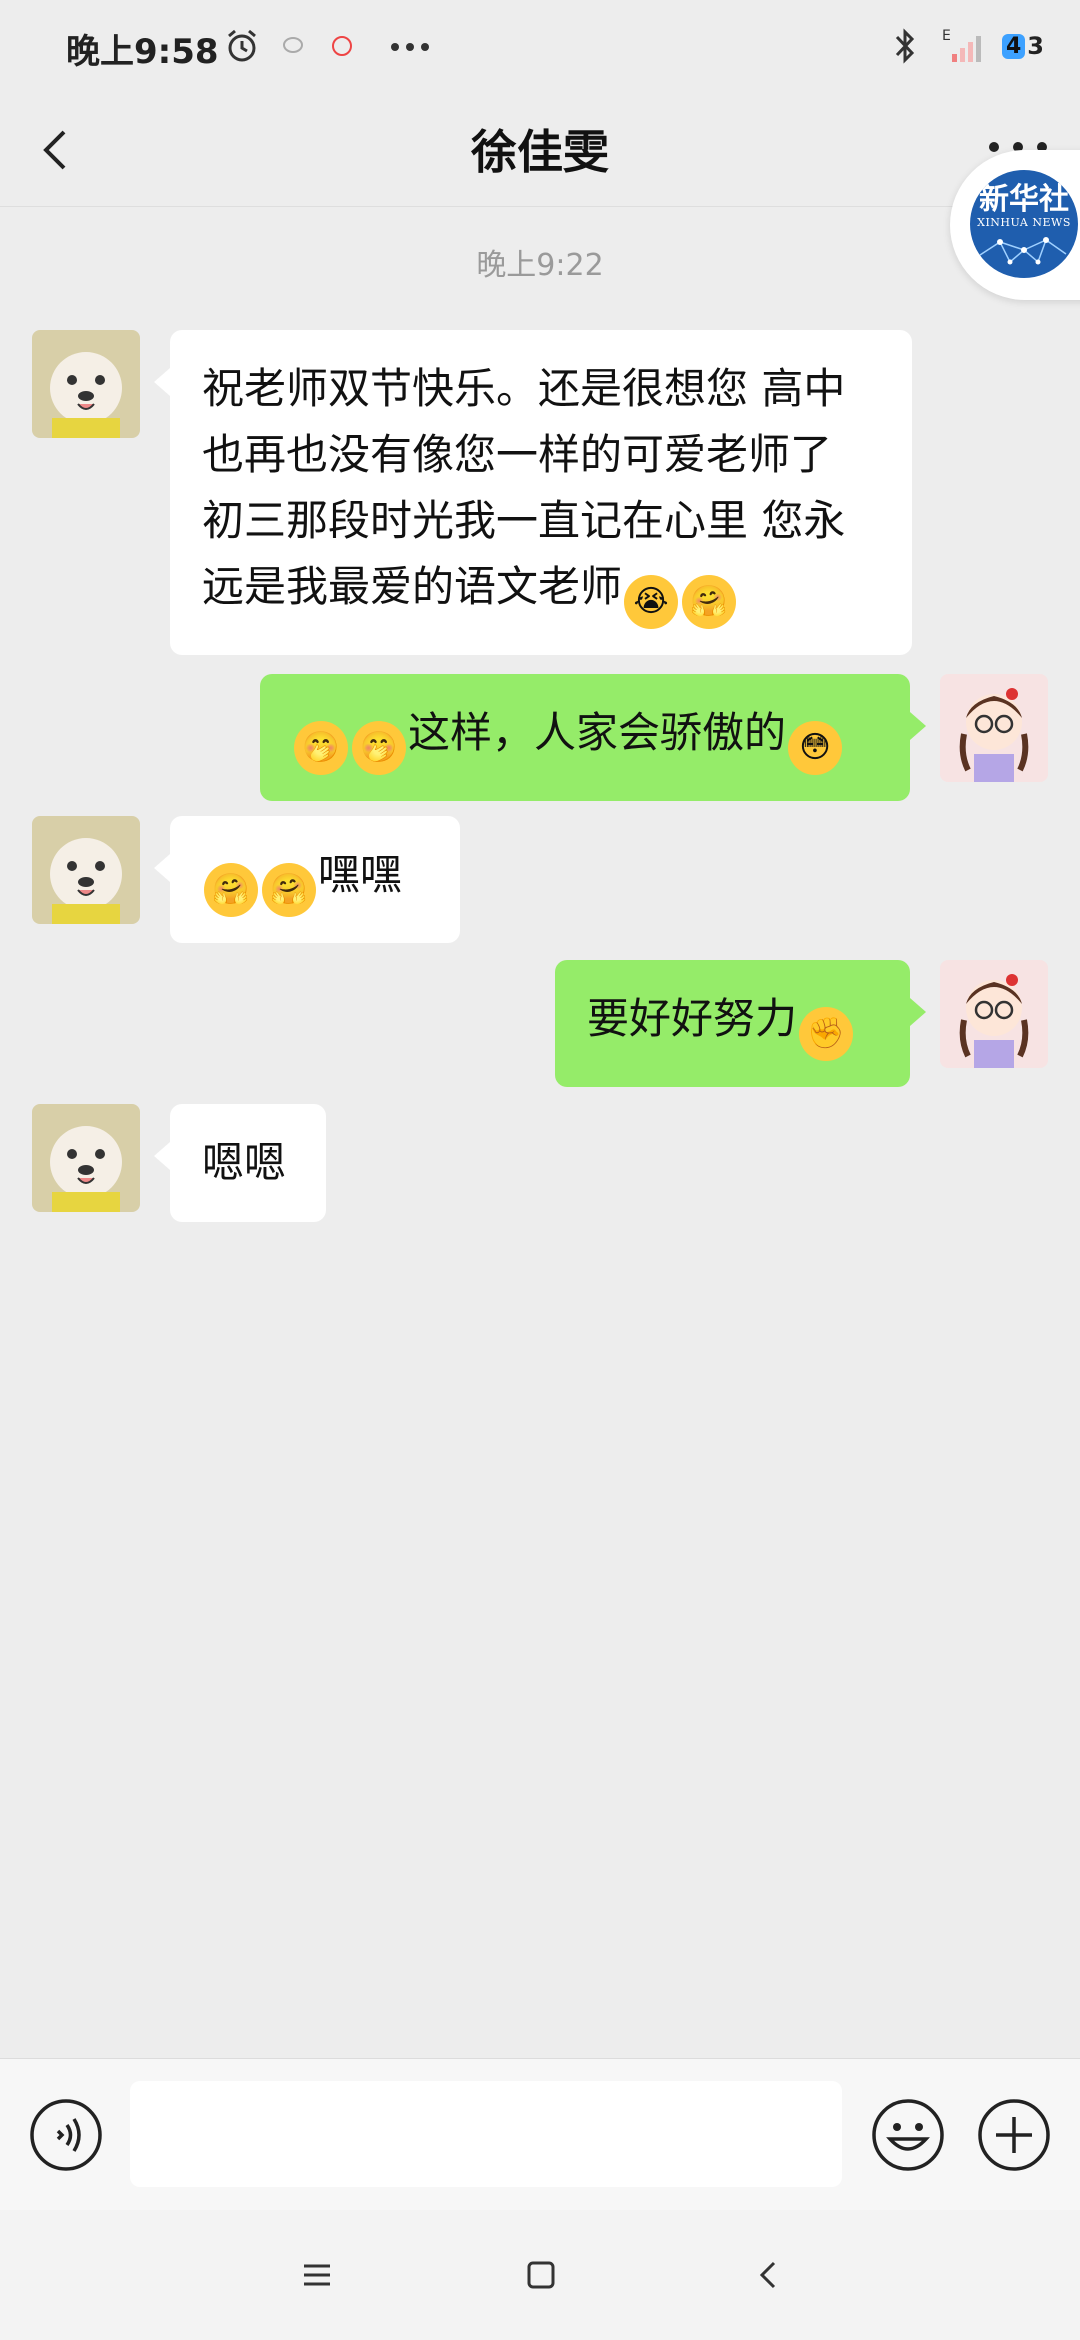 The image size is (1080, 2340). What do you see at coordinates (961, 45) in the screenshot?
I see `signal-icon: E` at bounding box center [961, 45].